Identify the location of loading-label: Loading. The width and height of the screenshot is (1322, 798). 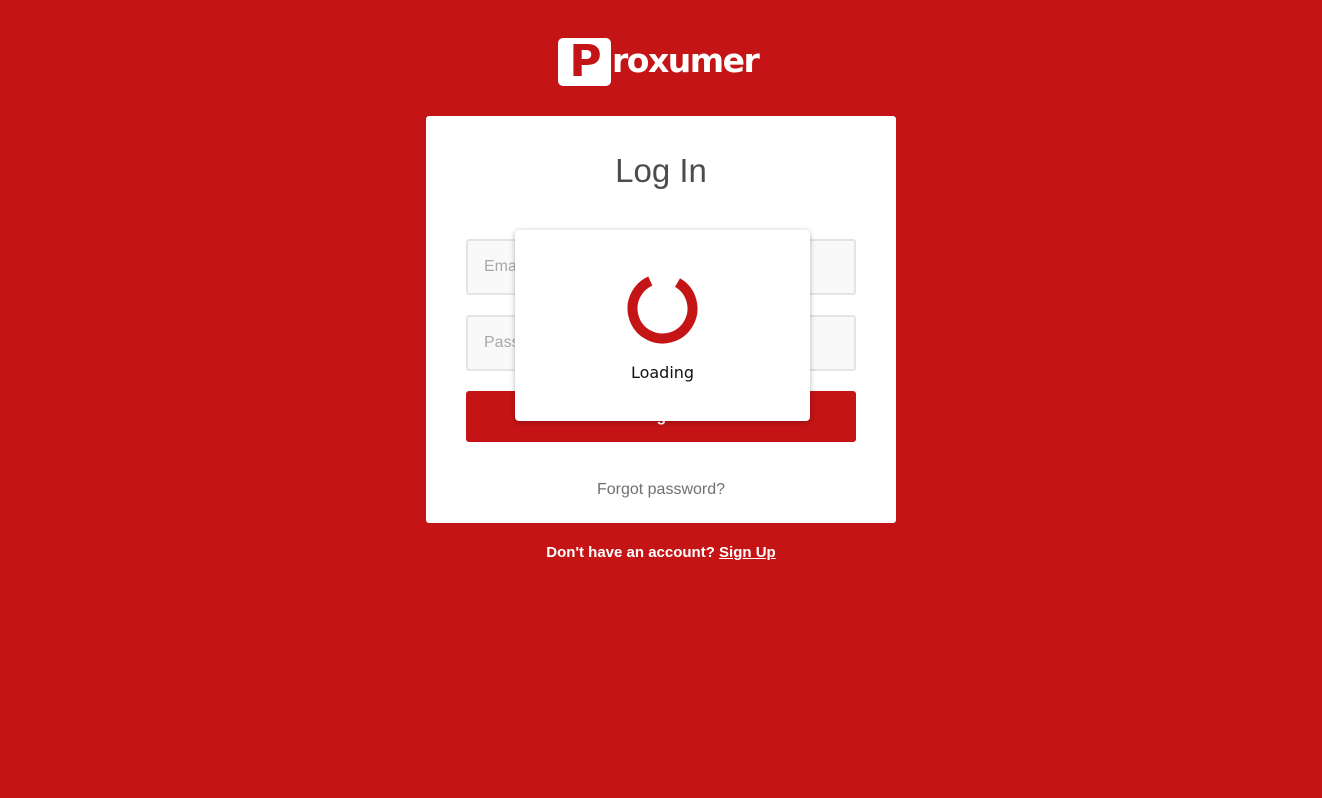
(662, 372).